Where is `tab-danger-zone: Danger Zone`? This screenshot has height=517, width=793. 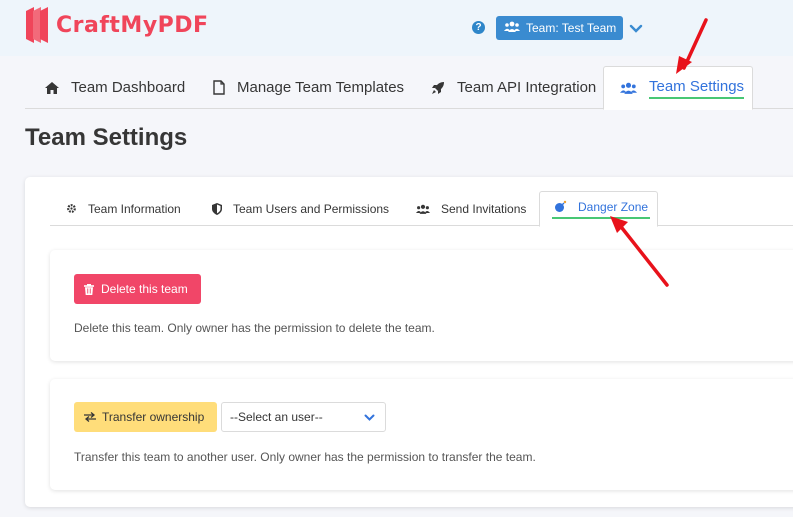
tab-danger-zone: Danger Zone is located at coordinates (598, 209).